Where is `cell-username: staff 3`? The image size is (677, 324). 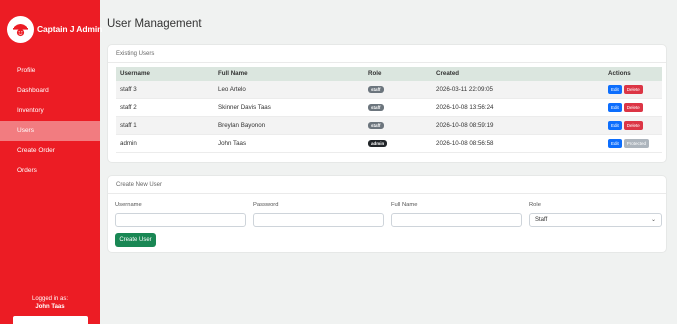
cell-username: staff 3 is located at coordinates (128, 89).